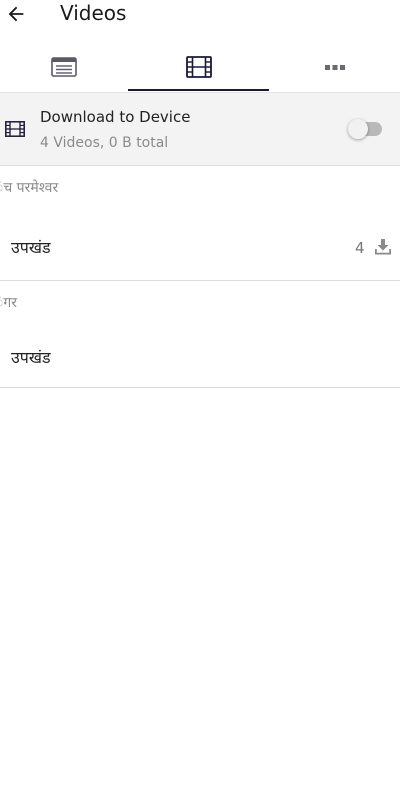 The image size is (400, 800). I want to click on app-header: Videos, so click(200, 15).